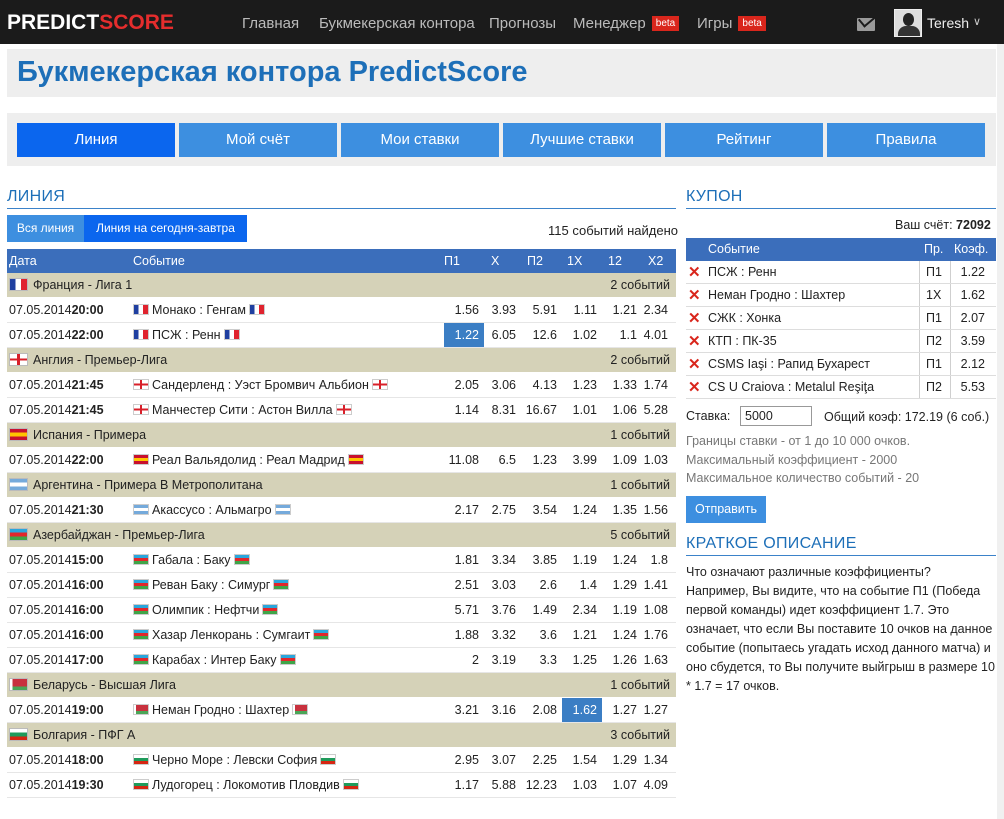 This screenshot has width=1004, height=819. What do you see at coordinates (866, 24) in the screenshot?
I see `mail-icon` at bounding box center [866, 24].